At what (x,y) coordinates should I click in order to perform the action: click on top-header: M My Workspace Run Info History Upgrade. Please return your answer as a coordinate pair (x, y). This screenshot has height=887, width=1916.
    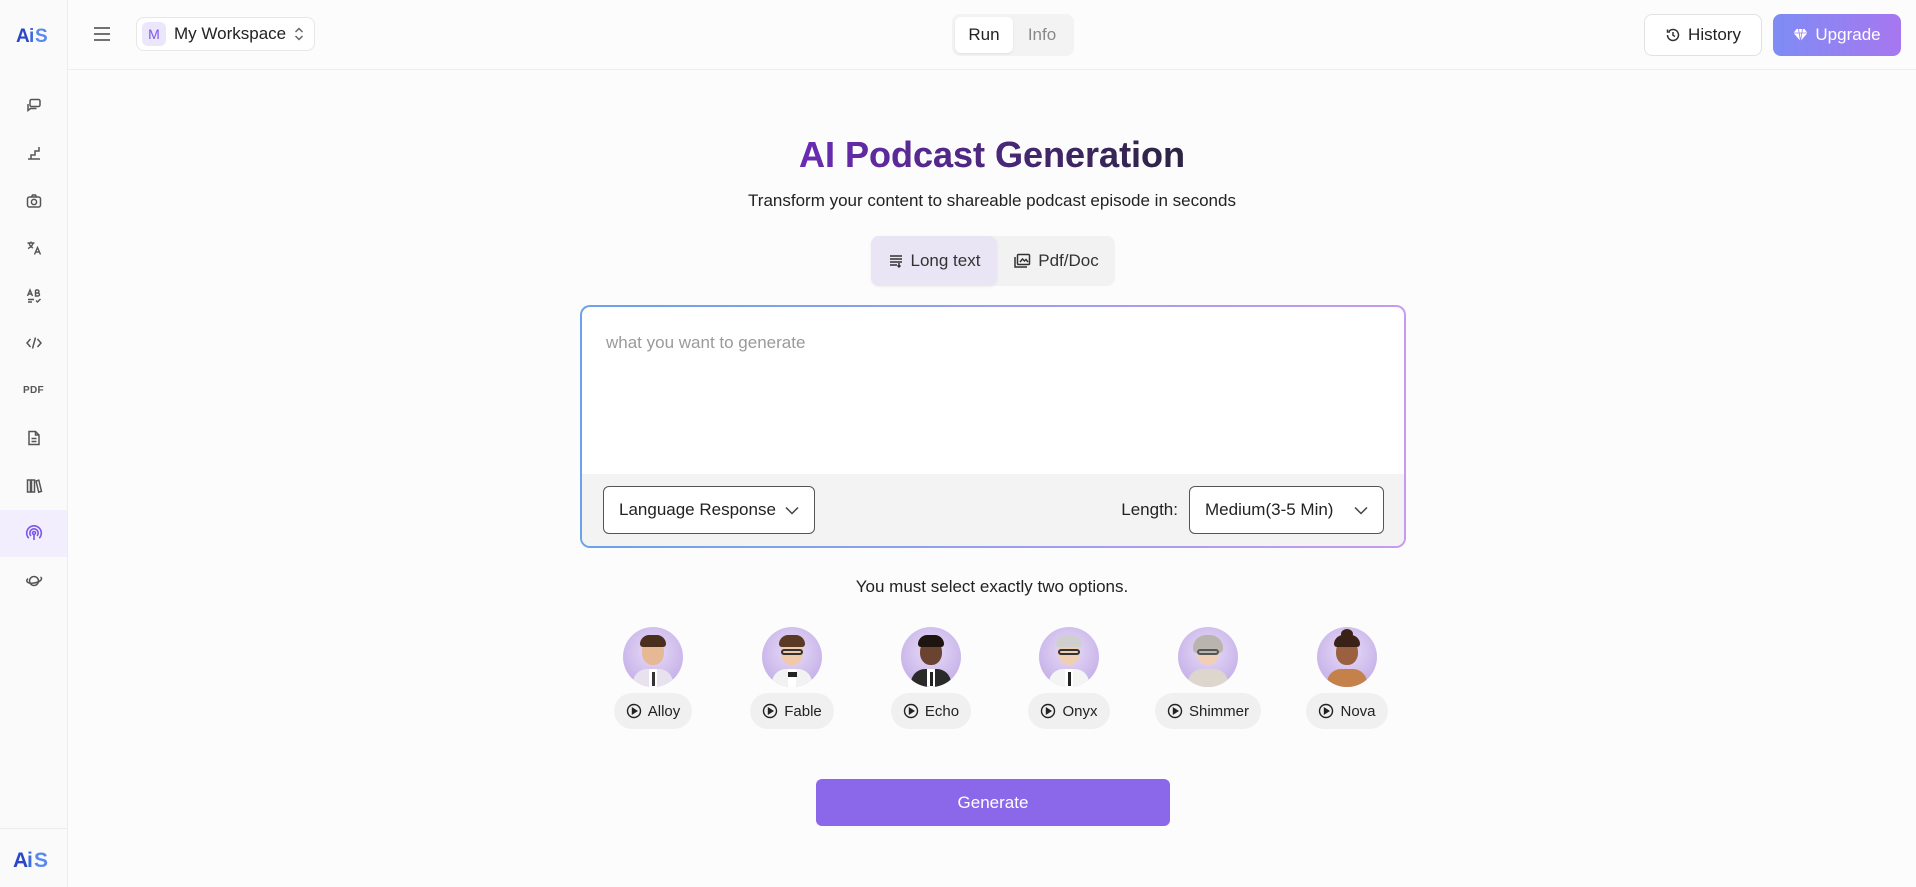
    Looking at the image, I should click on (992, 35).